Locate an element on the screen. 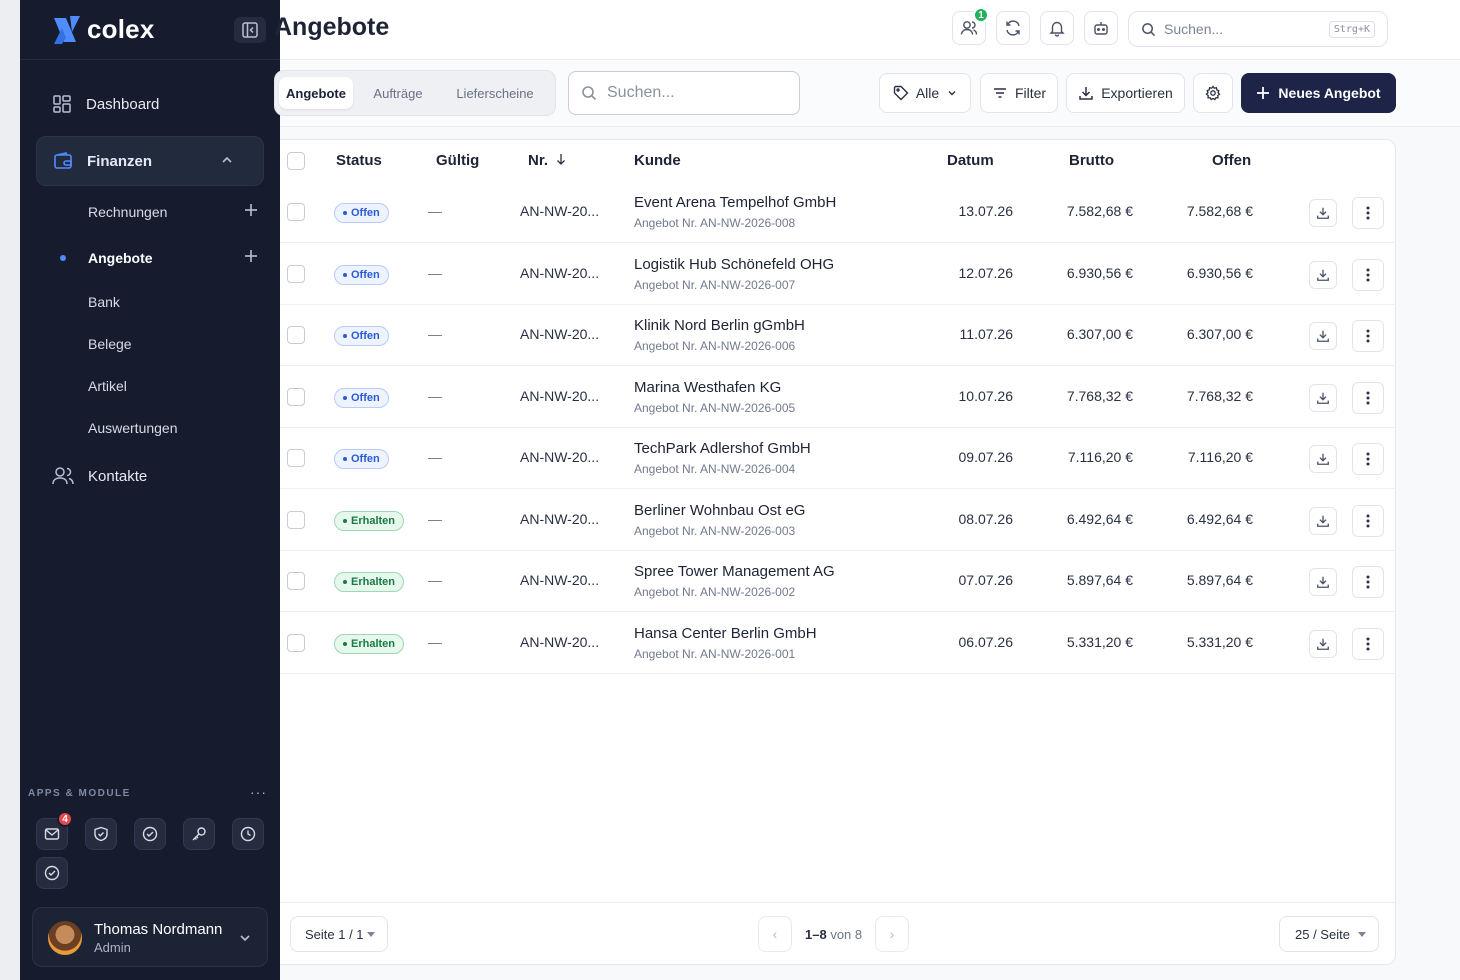 Image resolution: width=1460 pixels, height=980 pixels. customer-name: Hansa Center Berlin GmbH is located at coordinates (725, 633).